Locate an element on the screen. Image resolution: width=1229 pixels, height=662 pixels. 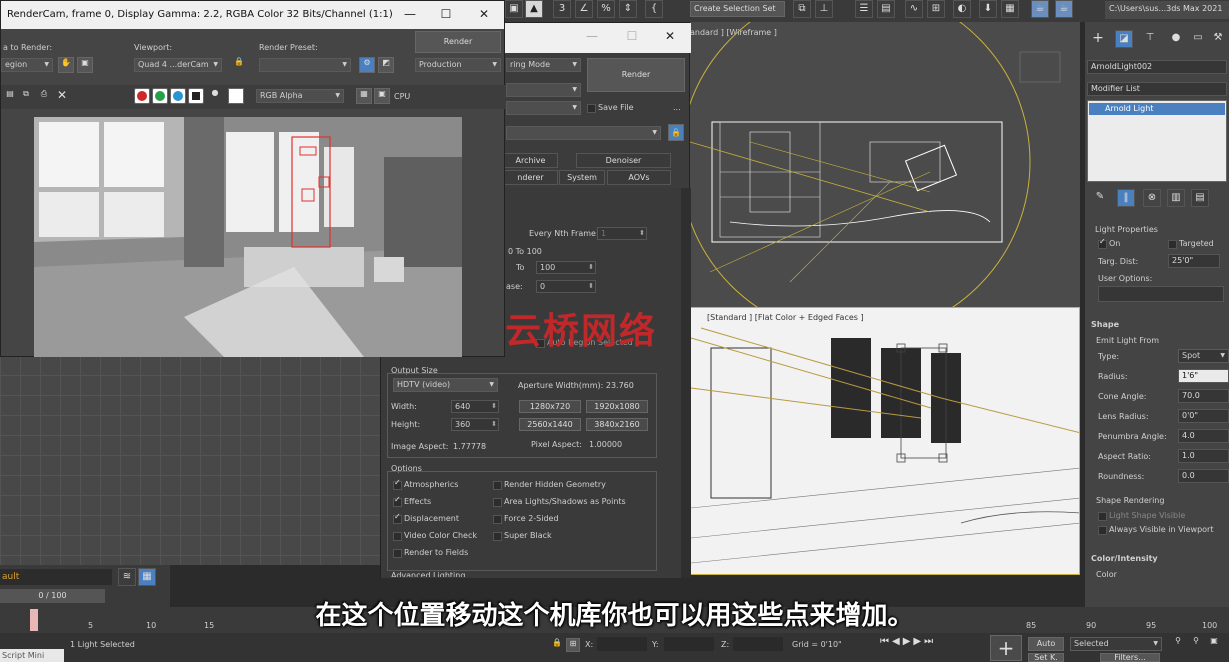
clear-icon: ✕ is located at coordinates (62, 95).